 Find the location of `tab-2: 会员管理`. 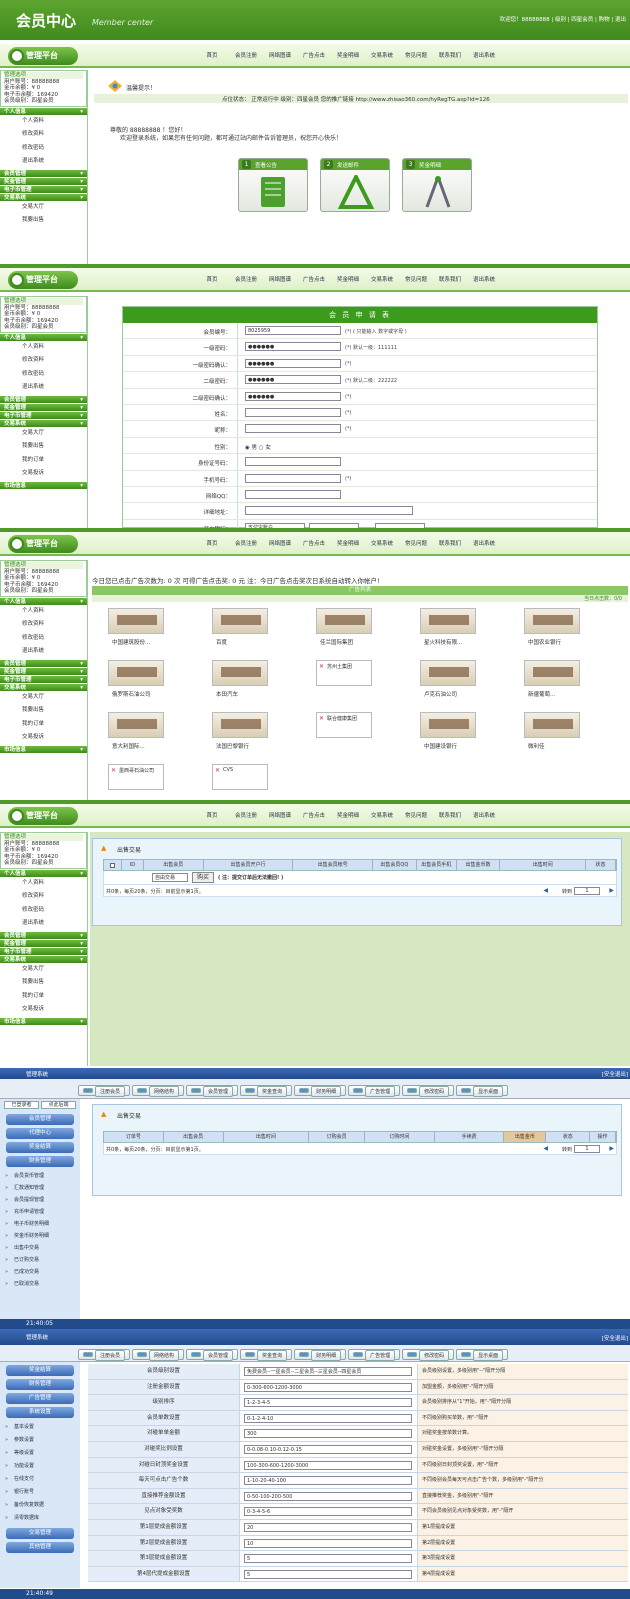

tab-2: 会员管理 is located at coordinates (212, 1355).